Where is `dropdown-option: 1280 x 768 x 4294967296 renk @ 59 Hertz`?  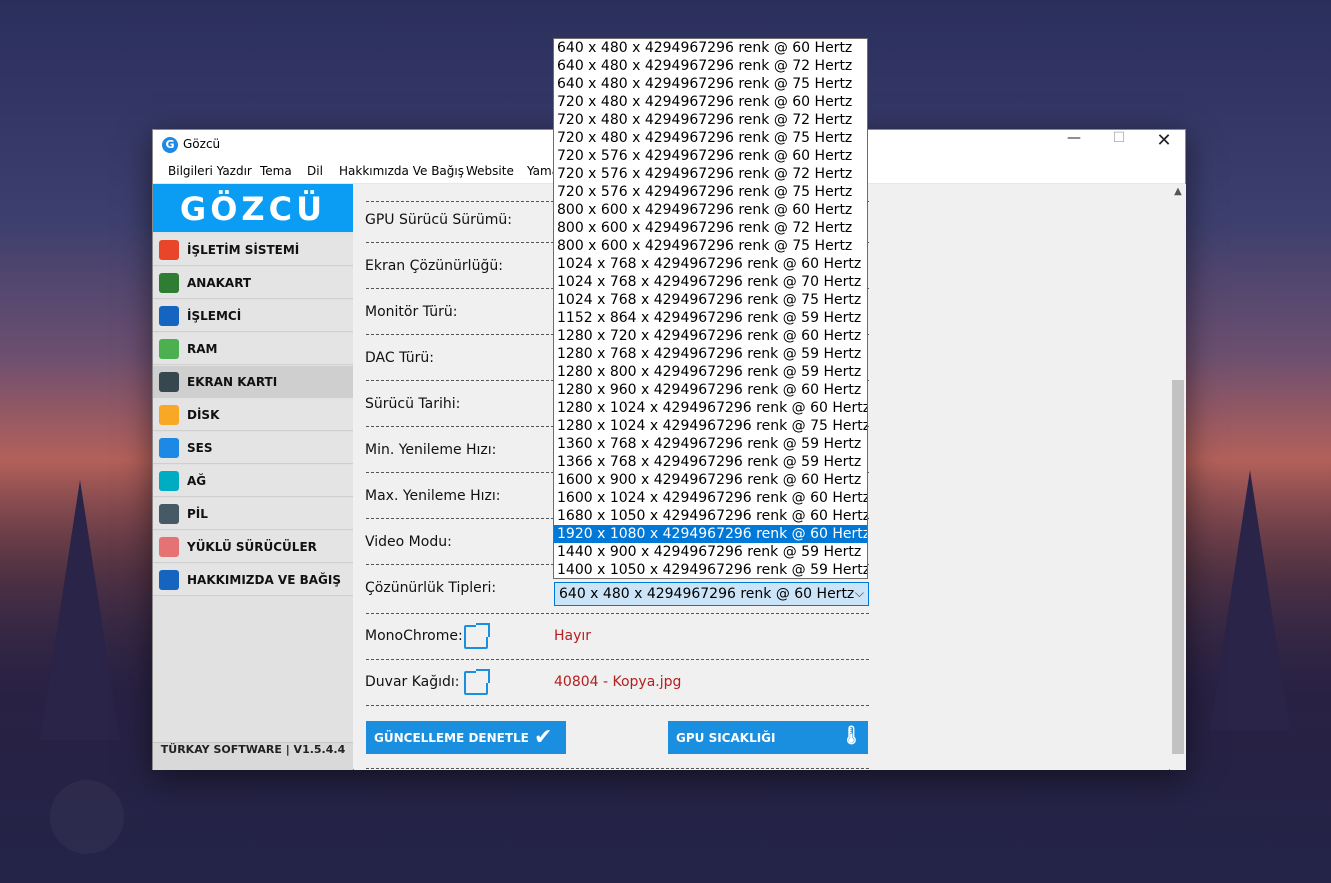 dropdown-option: 1280 x 768 x 4294967296 renk @ 59 Hertz is located at coordinates (710, 354).